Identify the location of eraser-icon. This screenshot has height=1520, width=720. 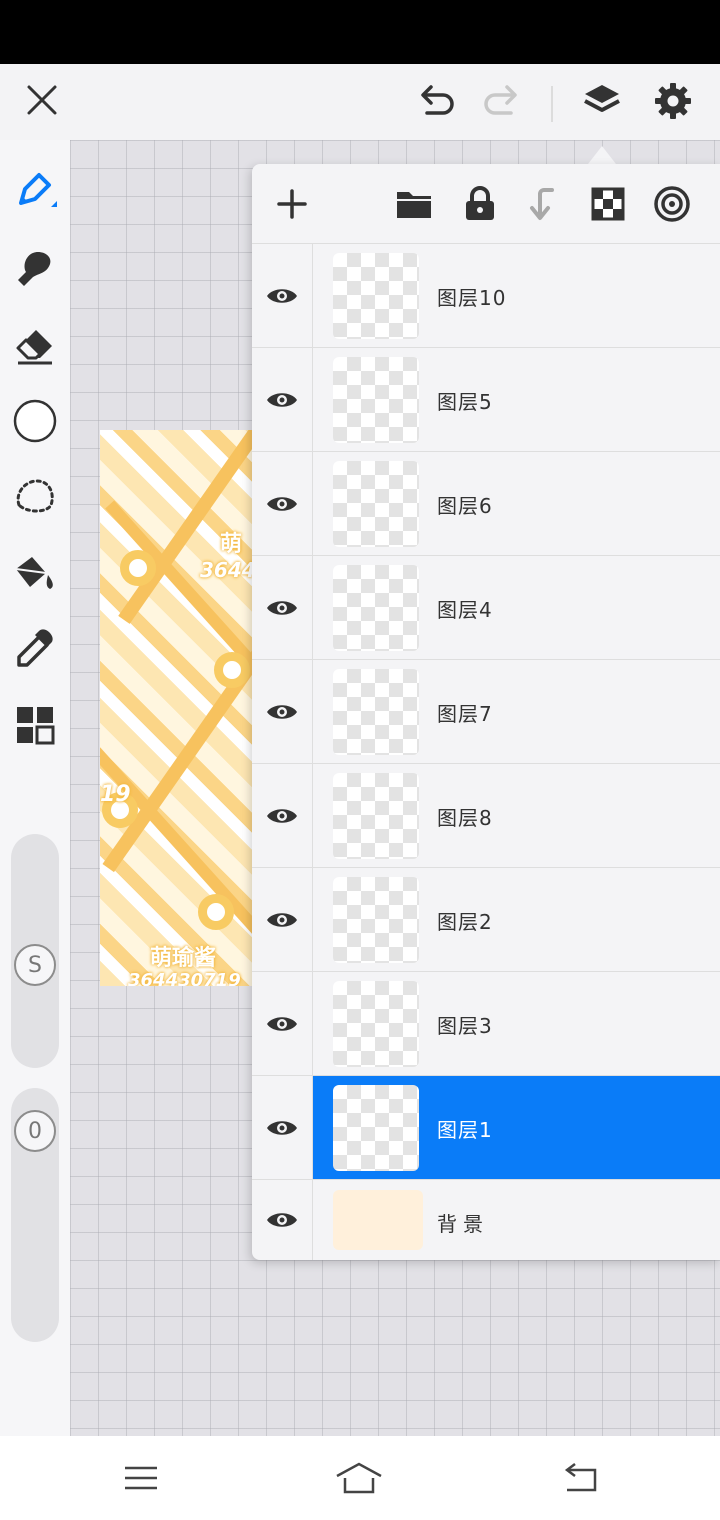
(35, 347).